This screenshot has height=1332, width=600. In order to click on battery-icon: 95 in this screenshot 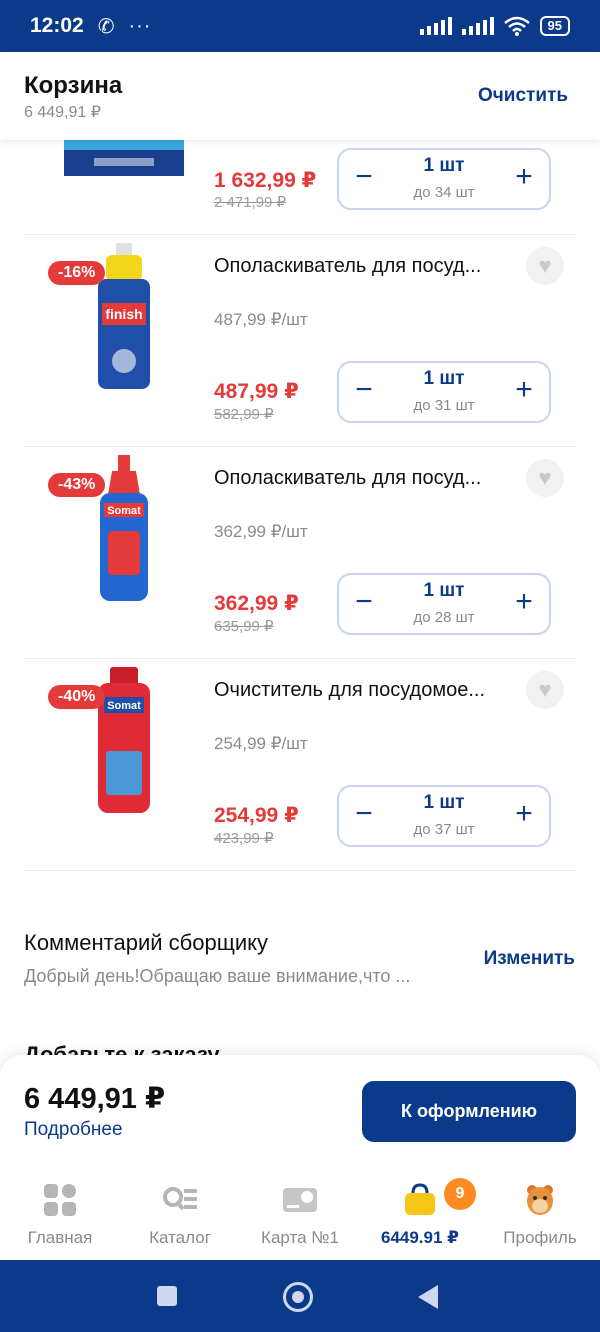, I will do `click(554, 26)`.